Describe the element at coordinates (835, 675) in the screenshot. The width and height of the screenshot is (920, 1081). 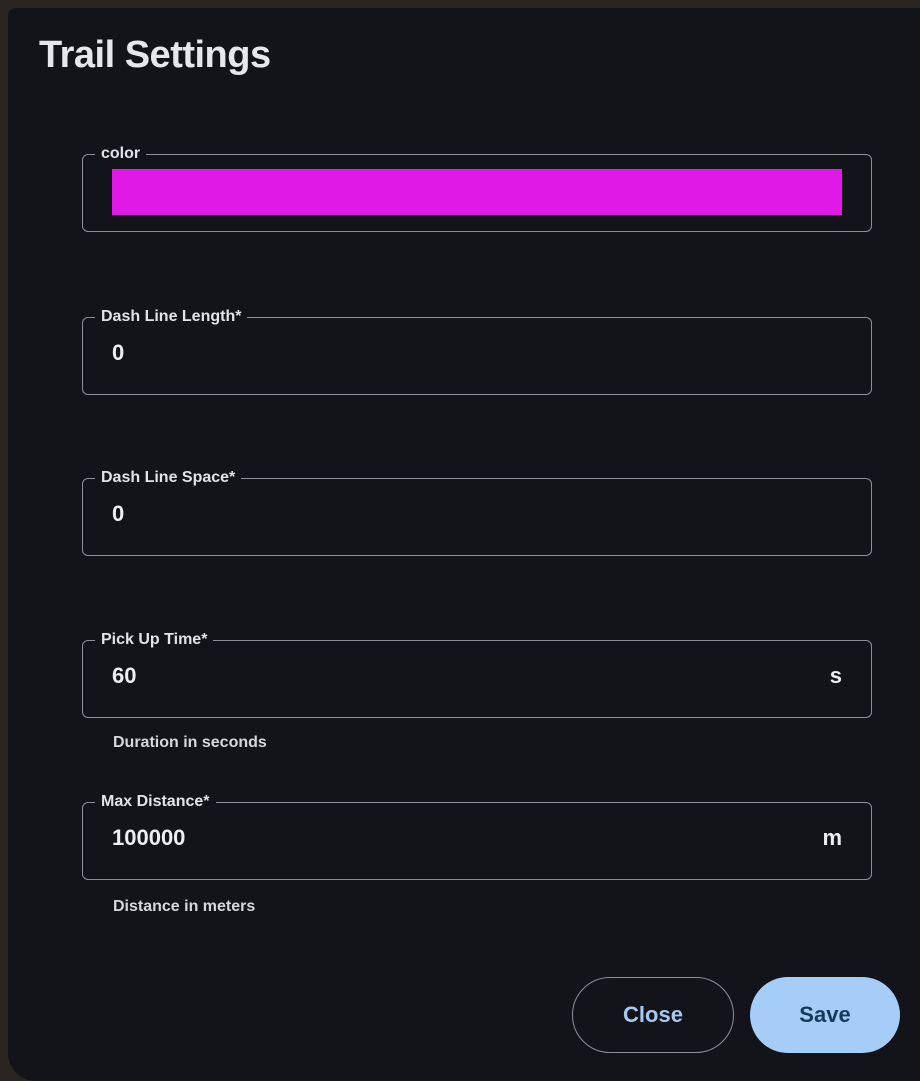
I see `pick-up-time-unit: s` at that location.